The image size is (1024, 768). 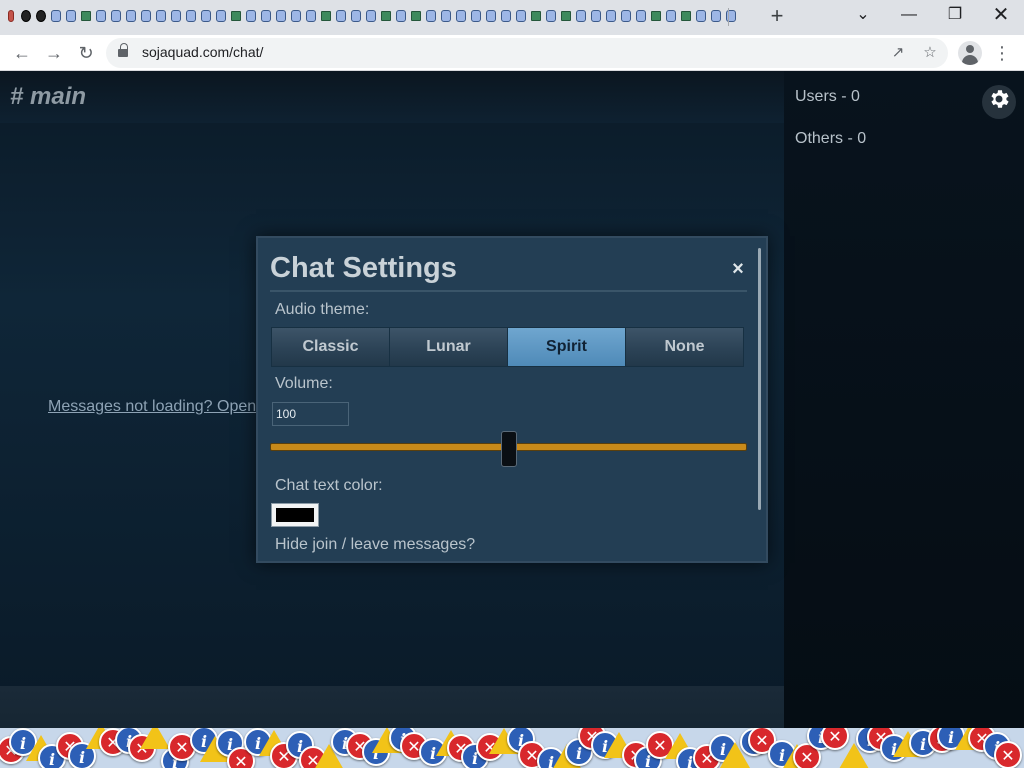 I want to click on theme-option-classic: Classic, so click(x=331, y=347).